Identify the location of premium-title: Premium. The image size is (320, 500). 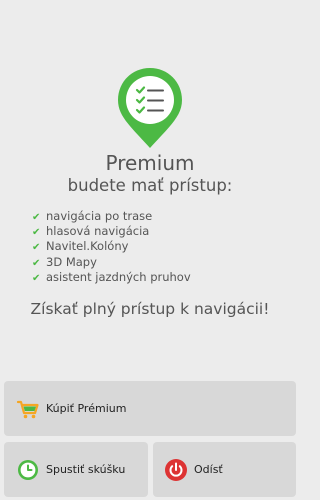
(150, 163).